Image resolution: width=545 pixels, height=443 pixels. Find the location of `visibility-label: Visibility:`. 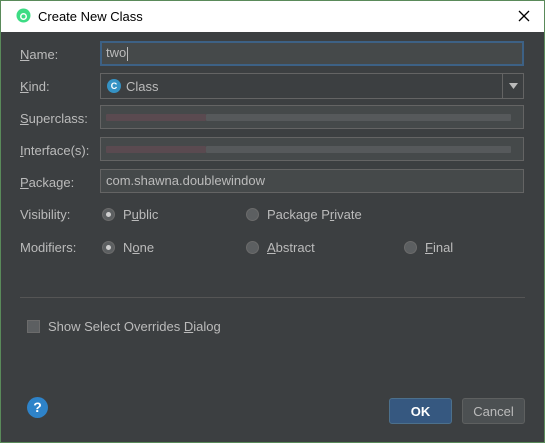

visibility-label: Visibility: is located at coordinates (45, 214).